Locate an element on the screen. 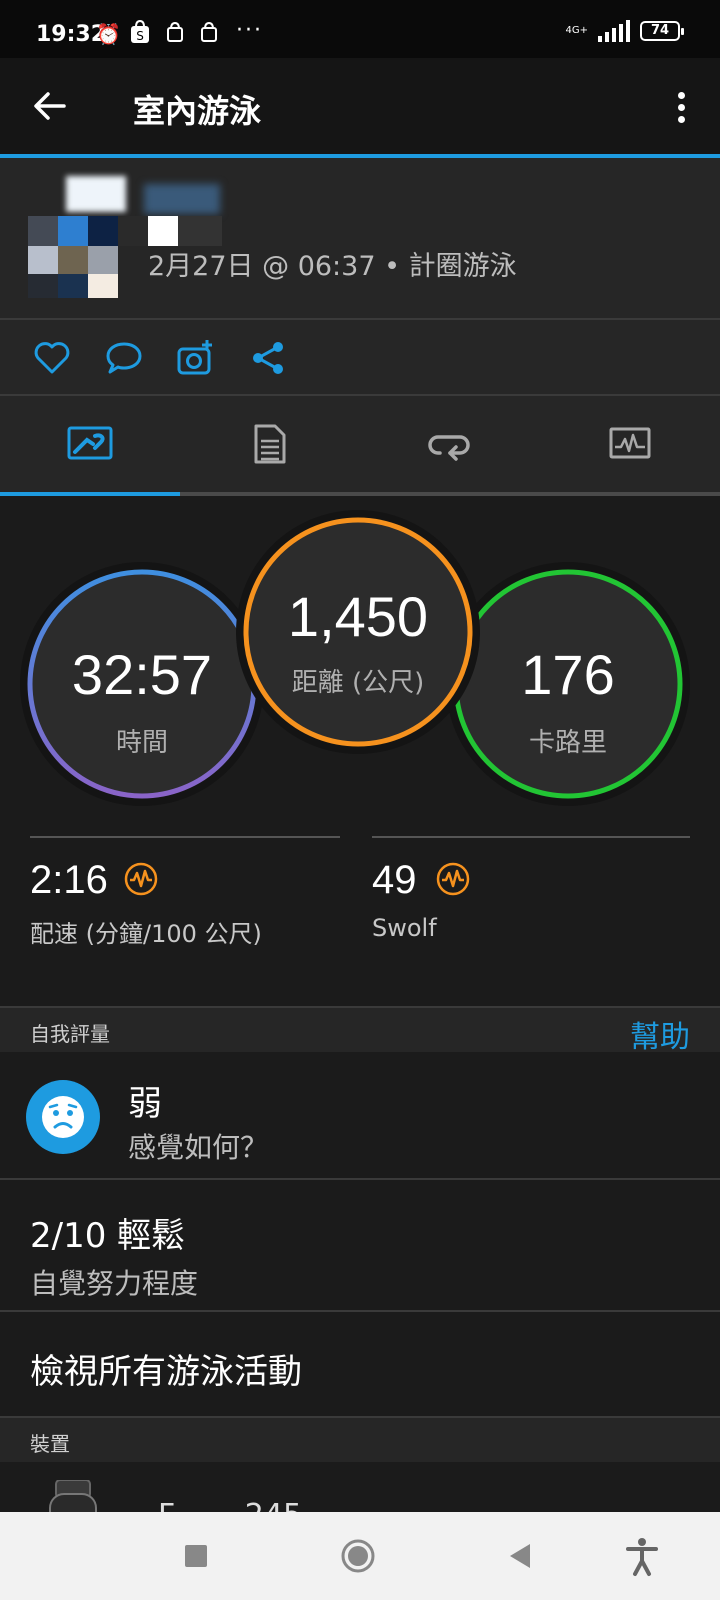  comment-icon is located at coordinates (124, 358).